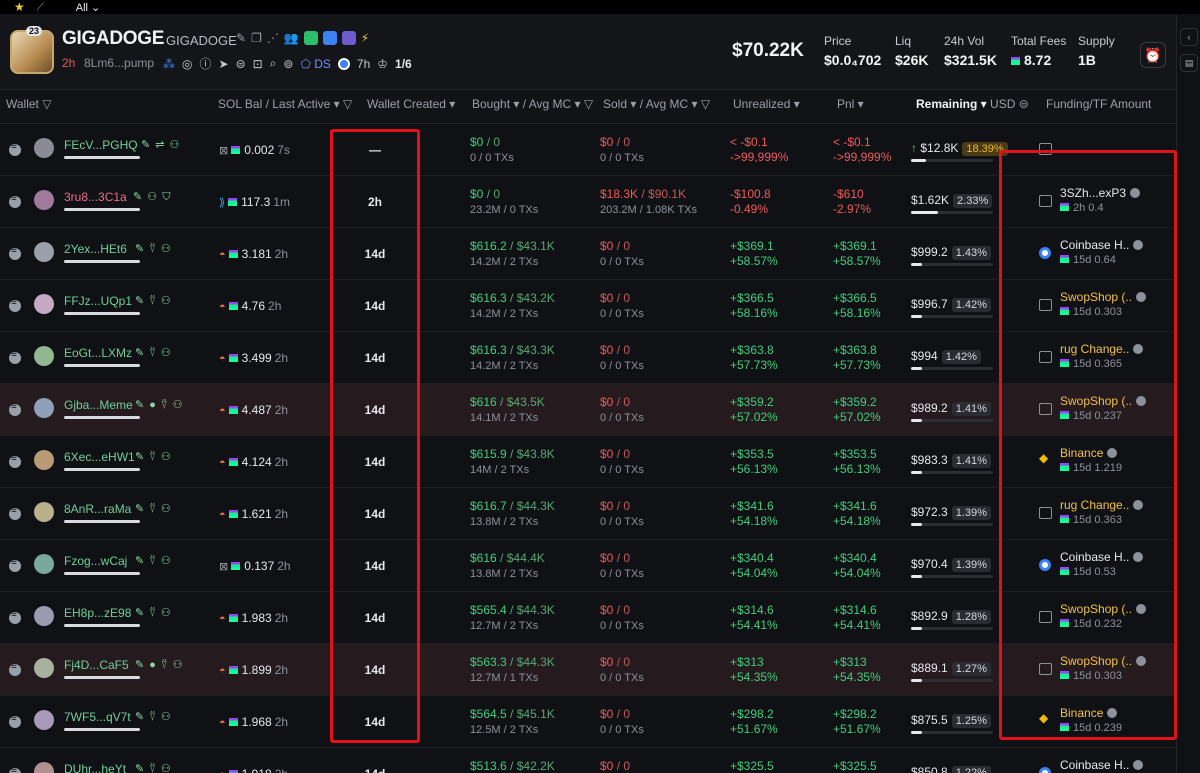 This screenshot has width=1200, height=773. What do you see at coordinates (258, 64) in the screenshot?
I see `chat-icon: ⊡` at bounding box center [258, 64].